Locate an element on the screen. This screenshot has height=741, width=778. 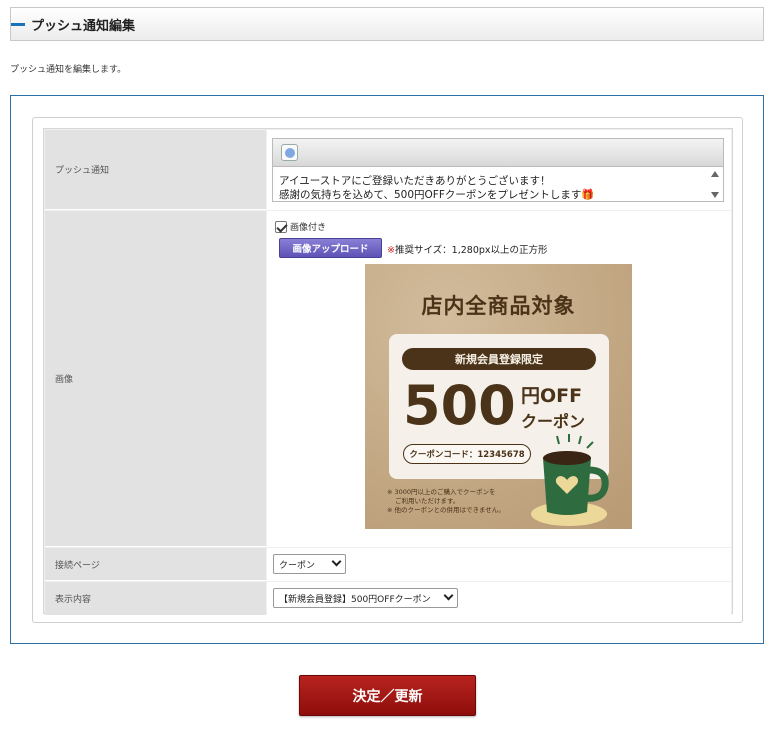
page-title: プッシュ通知編集 is located at coordinates (83, 26).